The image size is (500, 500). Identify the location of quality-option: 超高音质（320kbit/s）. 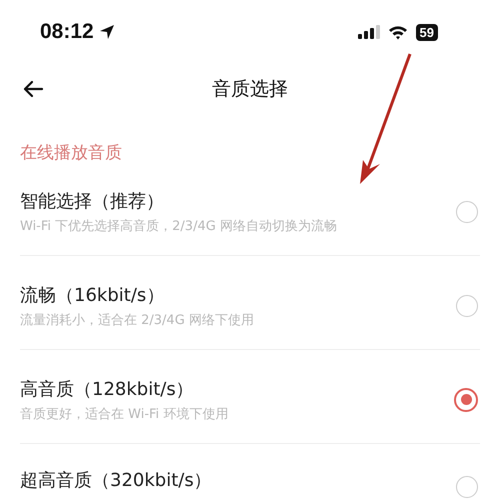
(250, 472).